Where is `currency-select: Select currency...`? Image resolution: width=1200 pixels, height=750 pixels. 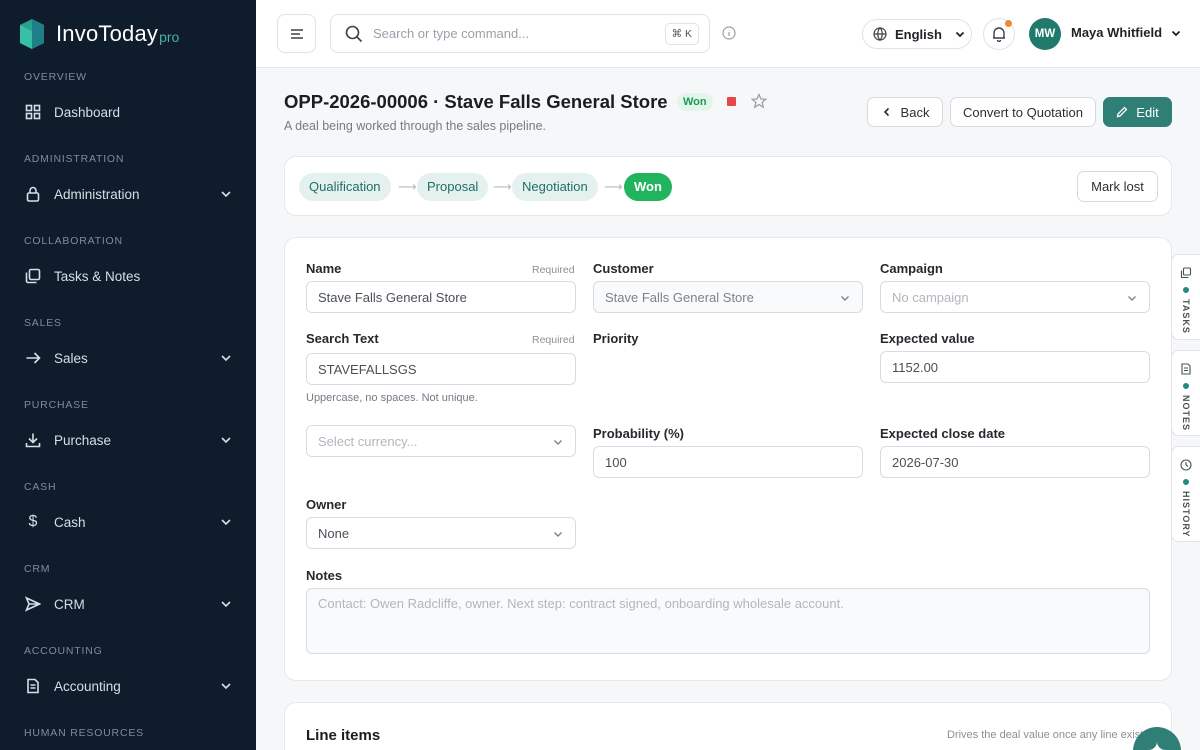 currency-select: Select currency... is located at coordinates (441, 441).